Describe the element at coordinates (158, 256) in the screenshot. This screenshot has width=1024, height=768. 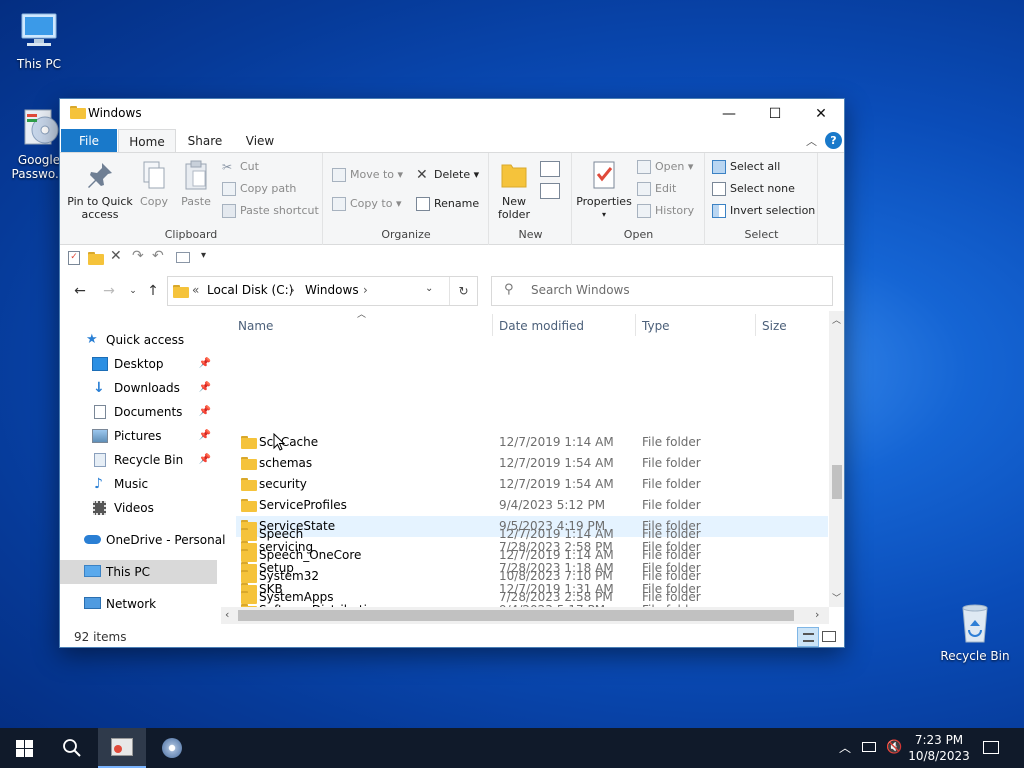
I see `undo-qat-icon: ↶` at that location.